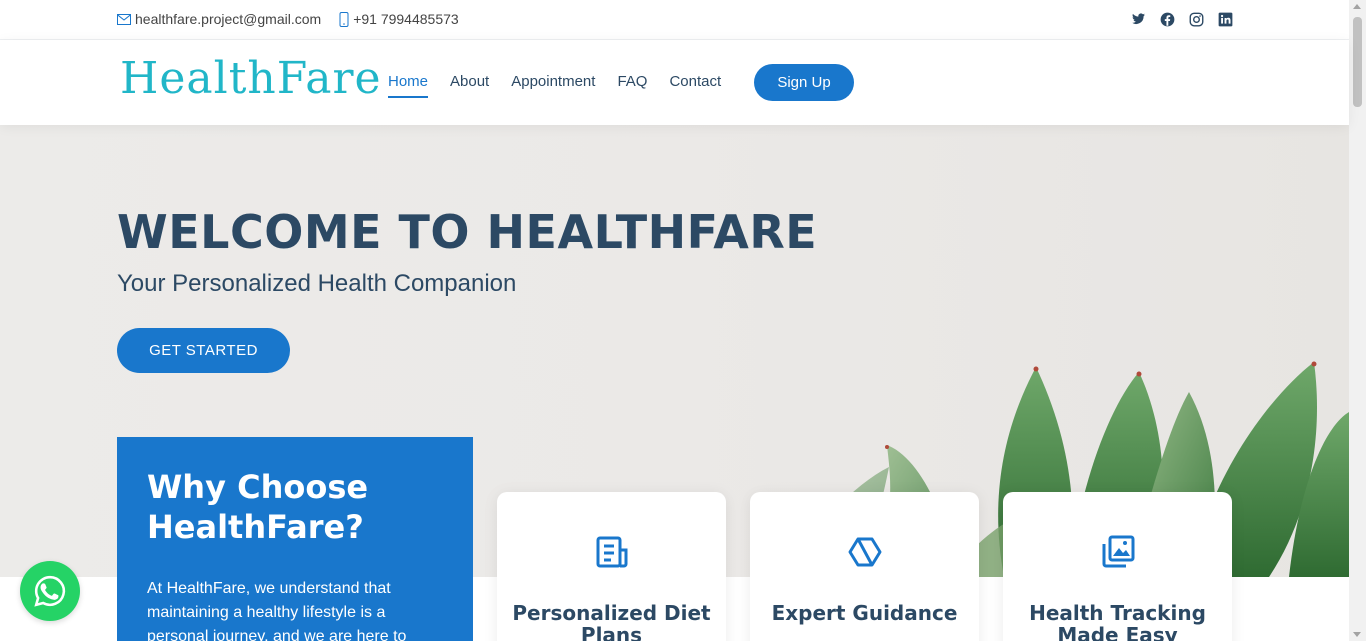 The width and height of the screenshot is (1366, 641). What do you see at coordinates (1357, 320) in the screenshot?
I see `scrollbar` at bounding box center [1357, 320].